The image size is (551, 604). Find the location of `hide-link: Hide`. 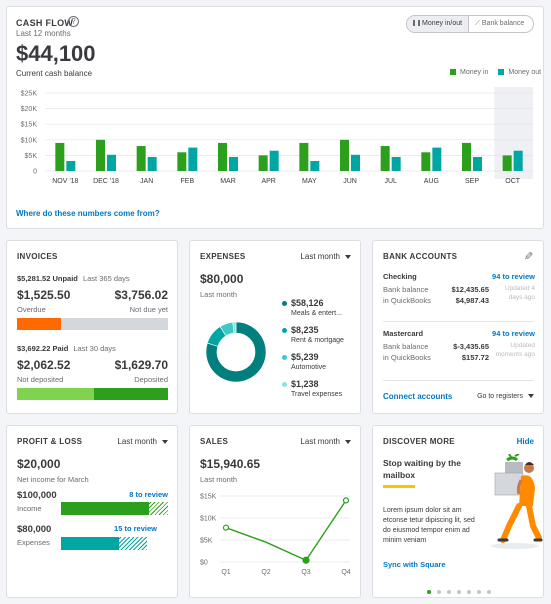

hide-link: Hide is located at coordinates (525, 441).